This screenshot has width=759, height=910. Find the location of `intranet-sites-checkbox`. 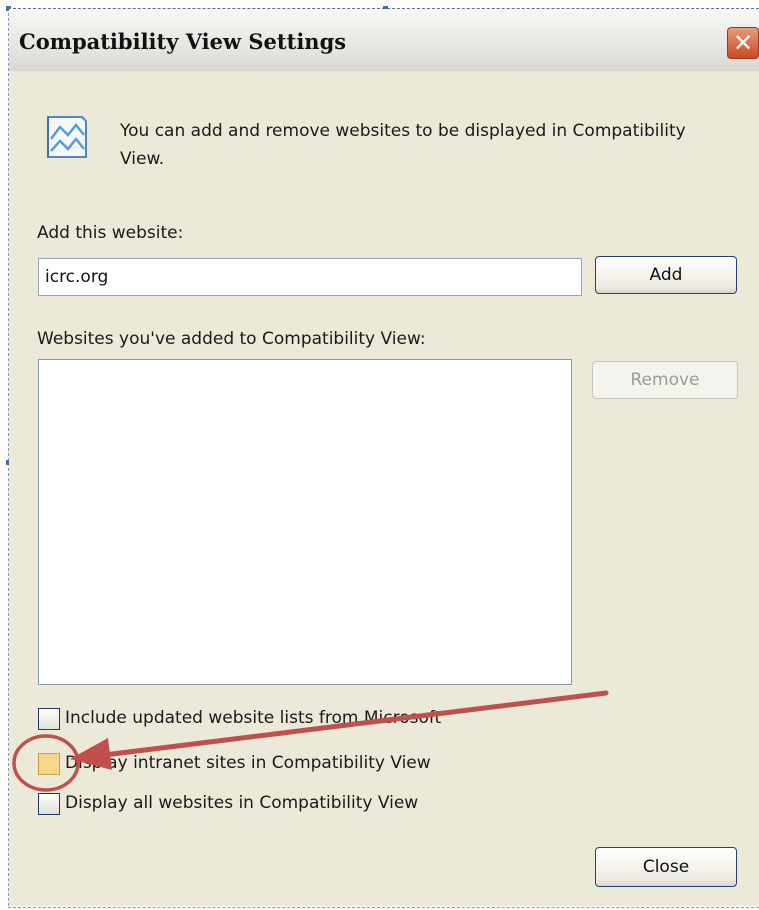

intranet-sites-checkbox is located at coordinates (49, 764).